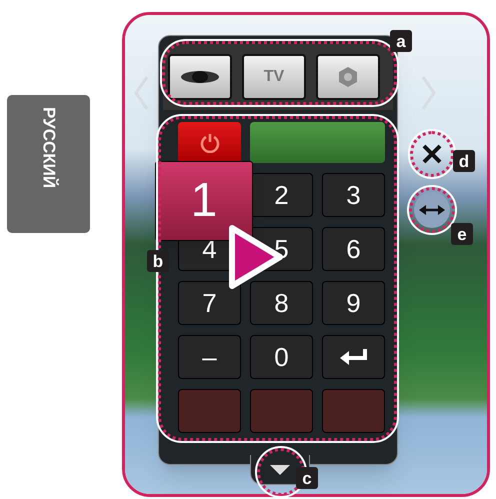 This screenshot has width=496, height=499. Describe the element at coordinates (353, 195) in the screenshot. I see `number-key: 3` at that location.